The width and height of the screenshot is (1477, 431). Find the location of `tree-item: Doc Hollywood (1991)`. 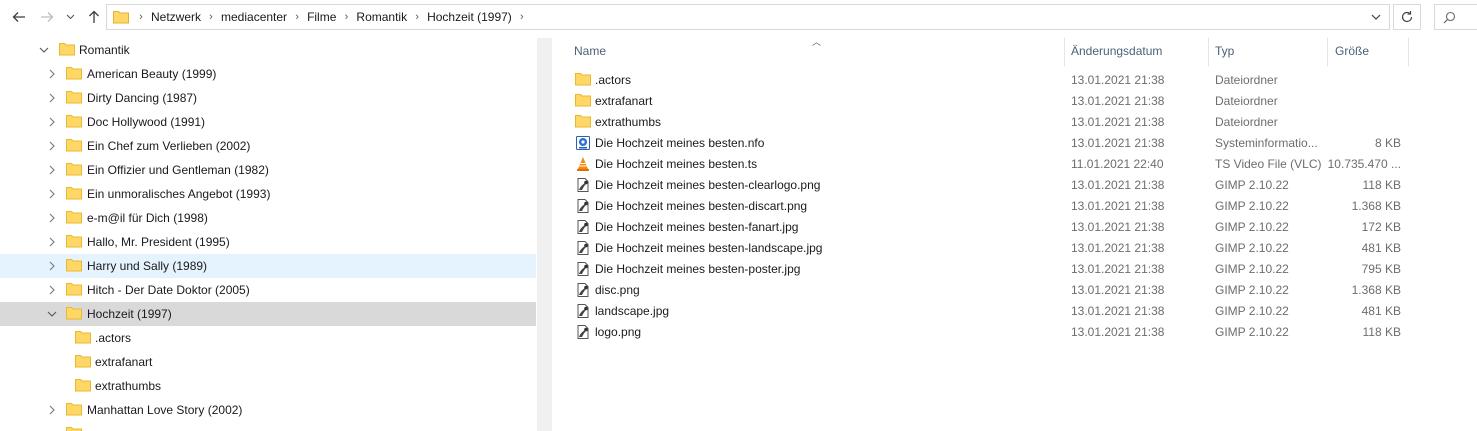

tree-item: Doc Hollywood (1991) is located at coordinates (268, 122).